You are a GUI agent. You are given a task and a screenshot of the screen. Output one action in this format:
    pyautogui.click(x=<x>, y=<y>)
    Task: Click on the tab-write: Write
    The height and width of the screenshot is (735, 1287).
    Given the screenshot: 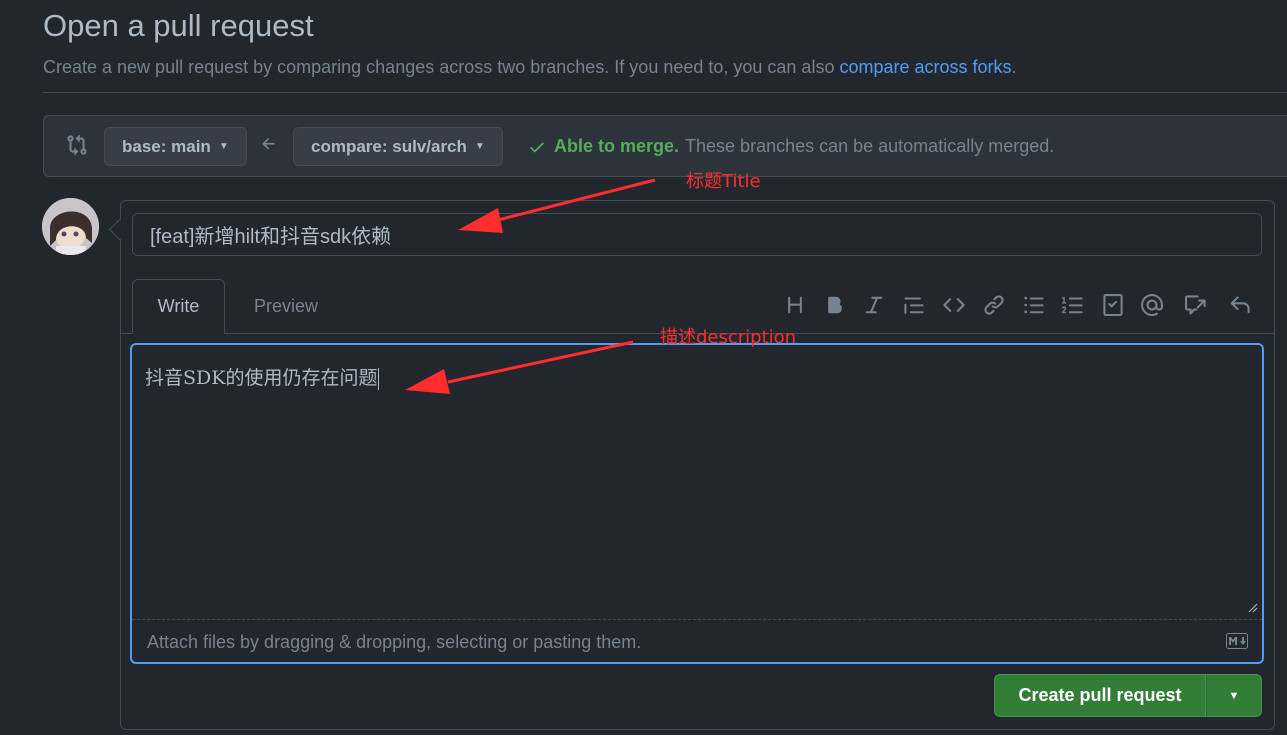 What is the action you would take?
    pyautogui.click(x=178, y=306)
    